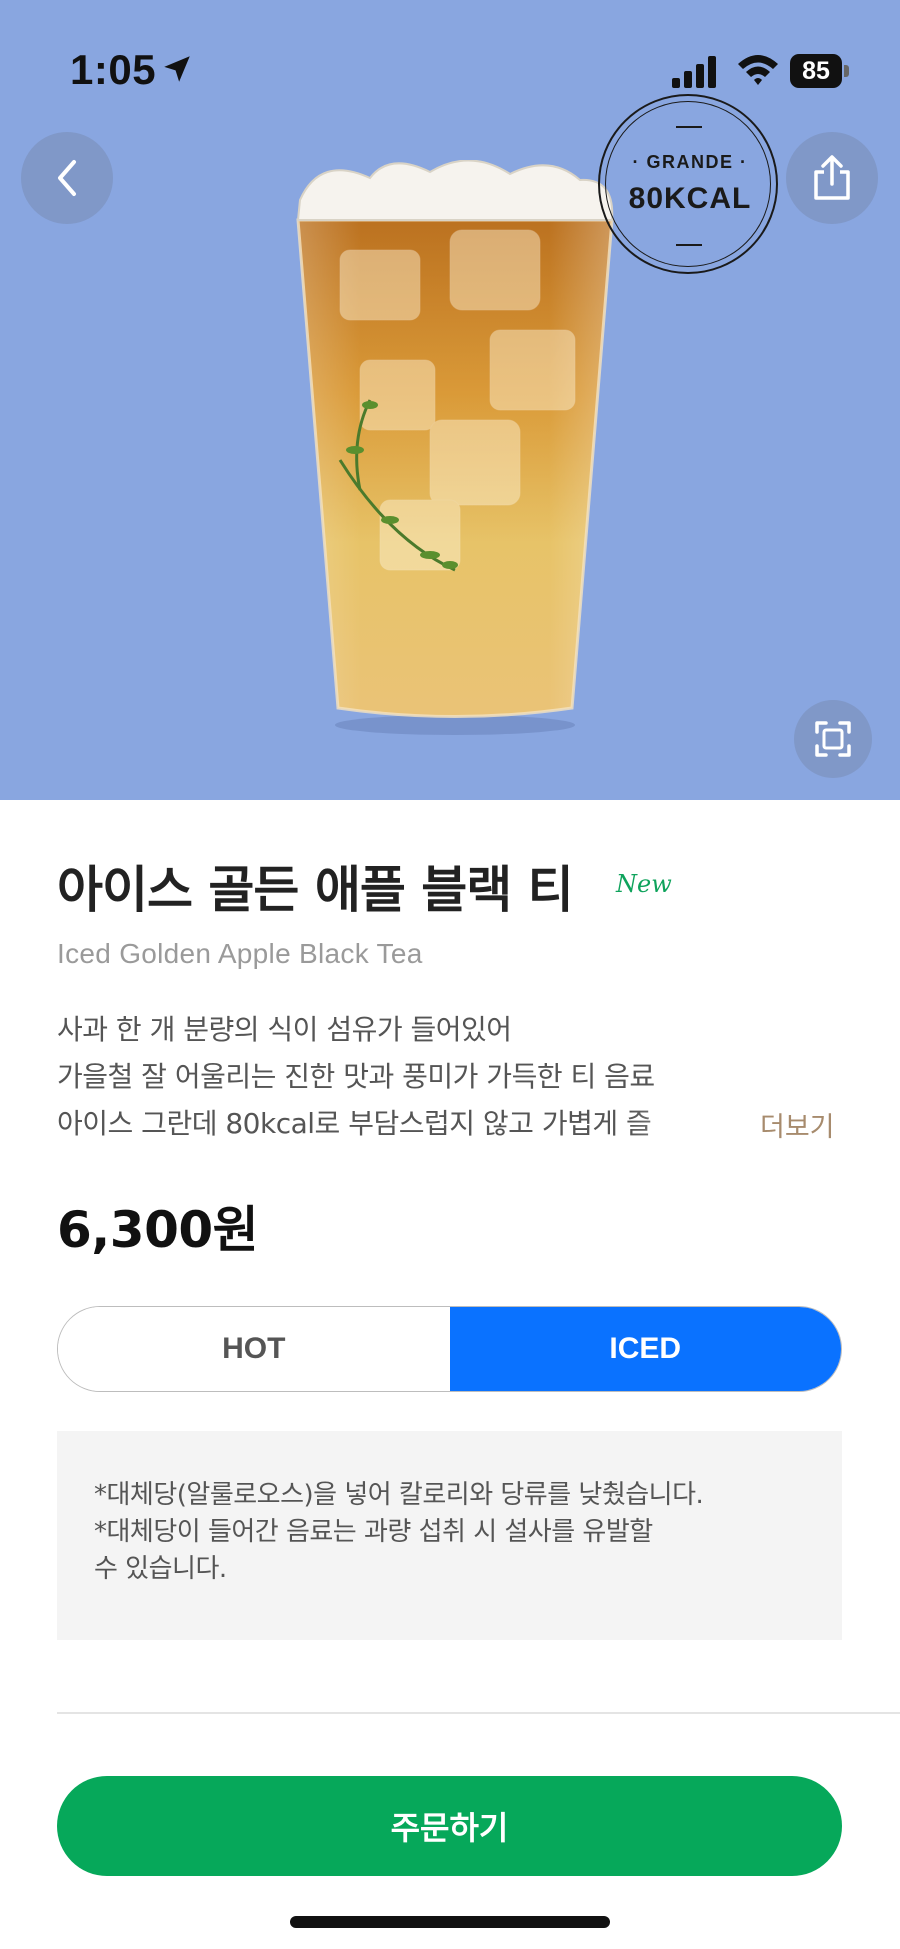 The image size is (900, 1949). What do you see at coordinates (690, 162) in the screenshot?
I see `kcal-size-label: · GRANDE ·` at bounding box center [690, 162].